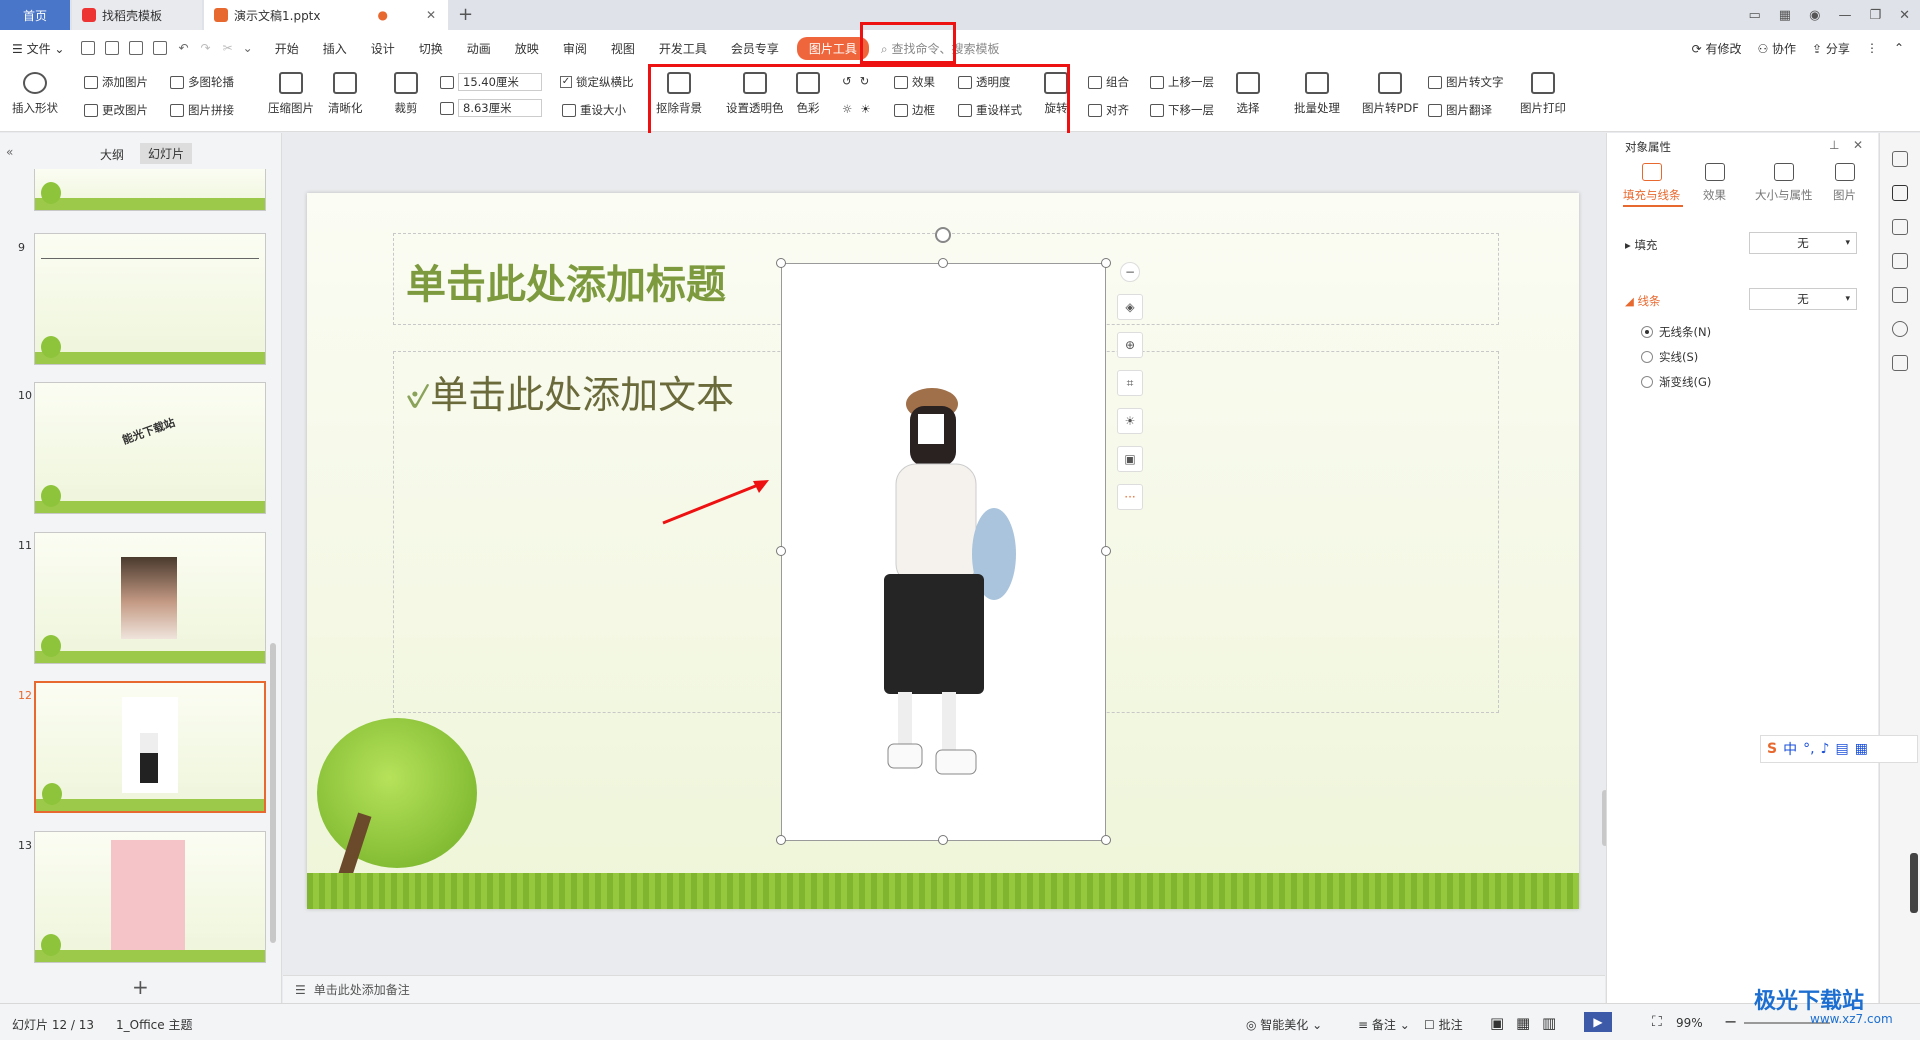  What do you see at coordinates (943, 552) in the screenshot?
I see `selected-girl-image` at bounding box center [943, 552].